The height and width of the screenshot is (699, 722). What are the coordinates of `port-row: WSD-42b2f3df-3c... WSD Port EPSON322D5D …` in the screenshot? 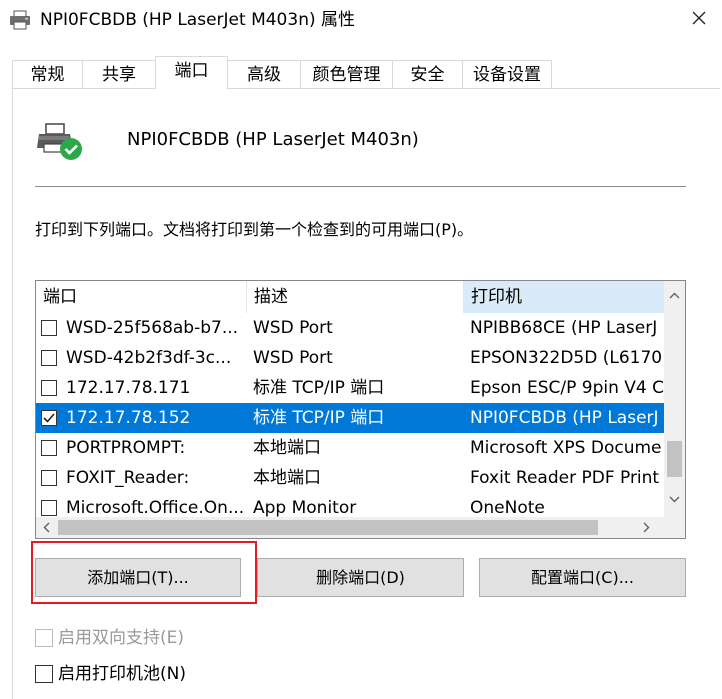 It's located at (351, 358).